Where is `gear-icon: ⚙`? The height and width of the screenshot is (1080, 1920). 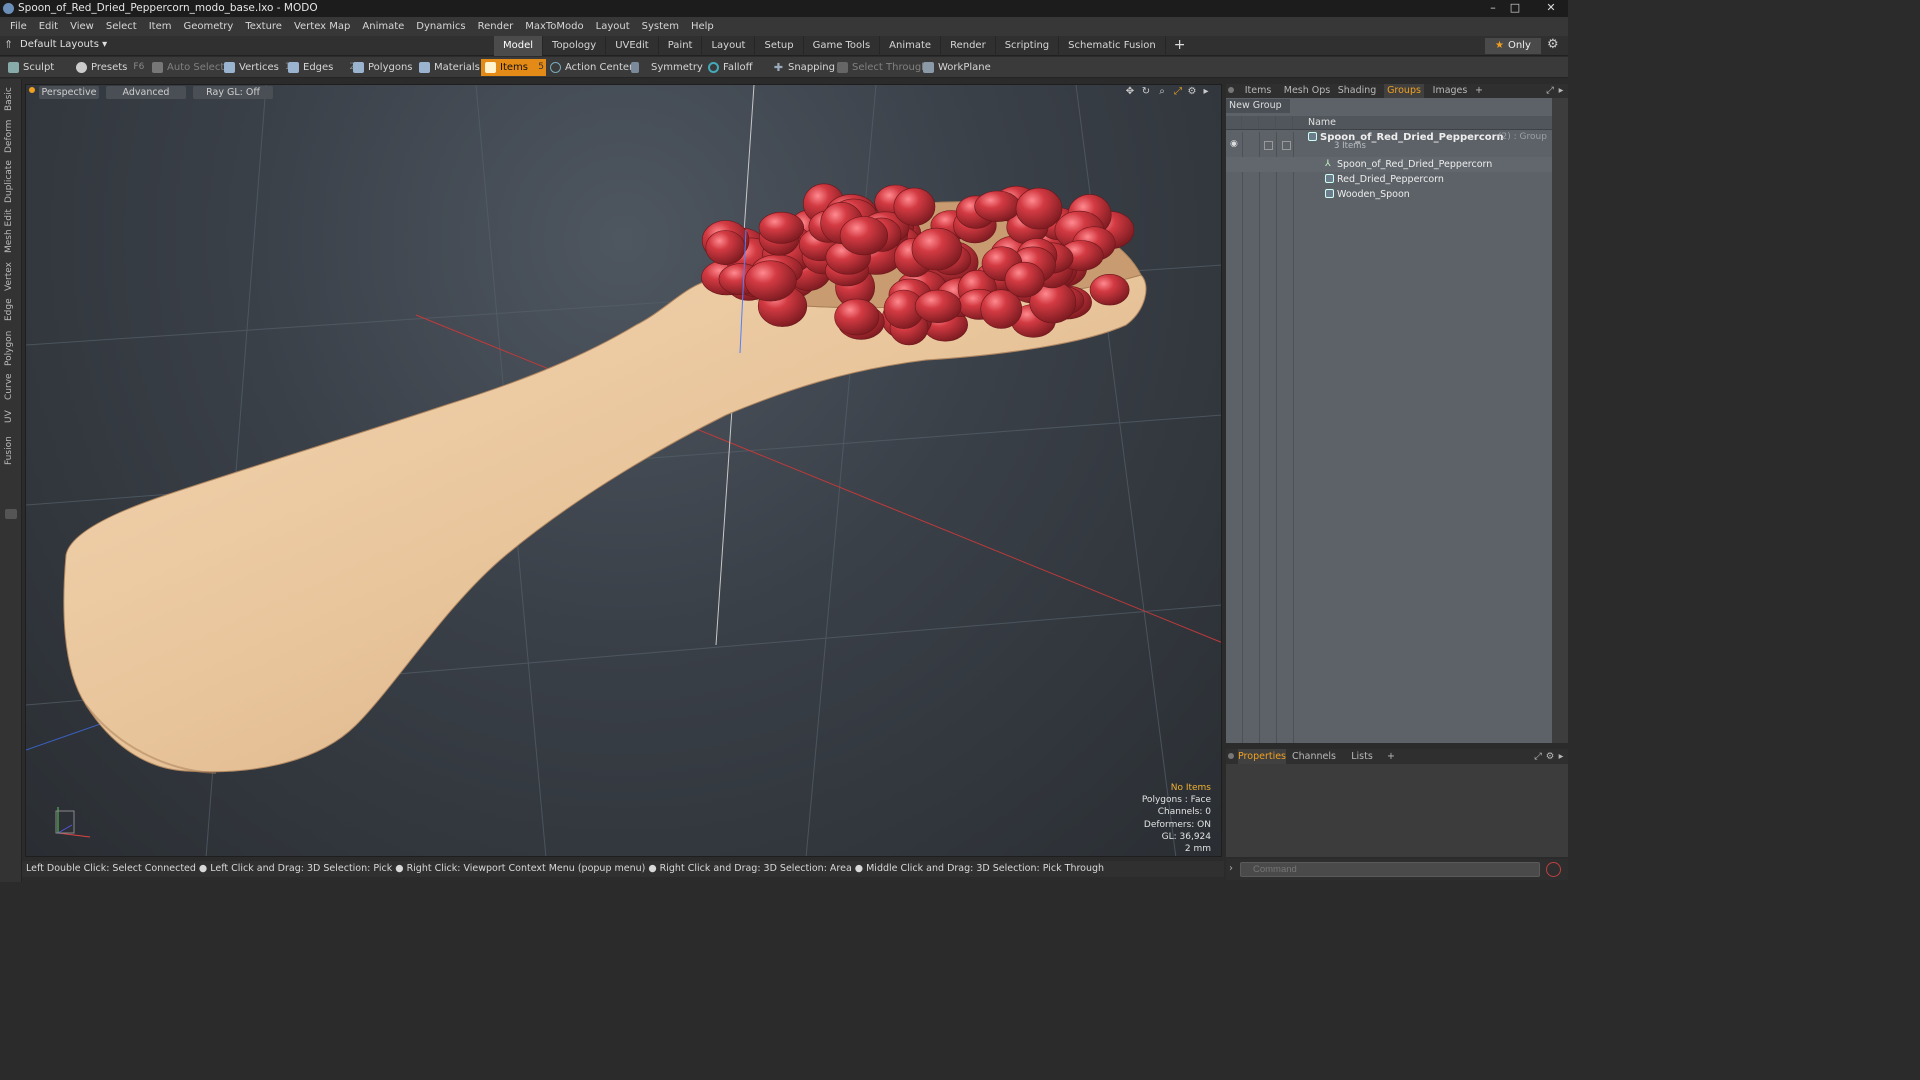
gear-icon: ⚙ is located at coordinates (1553, 44).